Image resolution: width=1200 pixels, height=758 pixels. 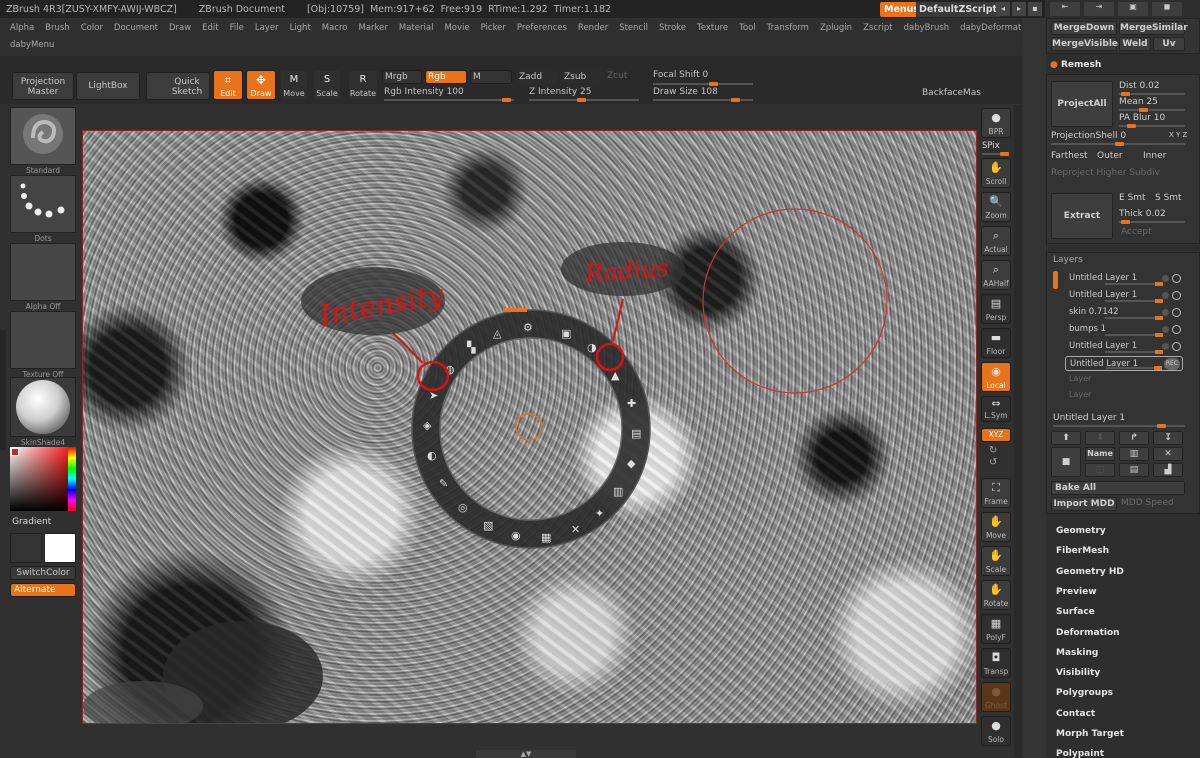 I want to click on right-tray-handle, so click(x=1018, y=431).